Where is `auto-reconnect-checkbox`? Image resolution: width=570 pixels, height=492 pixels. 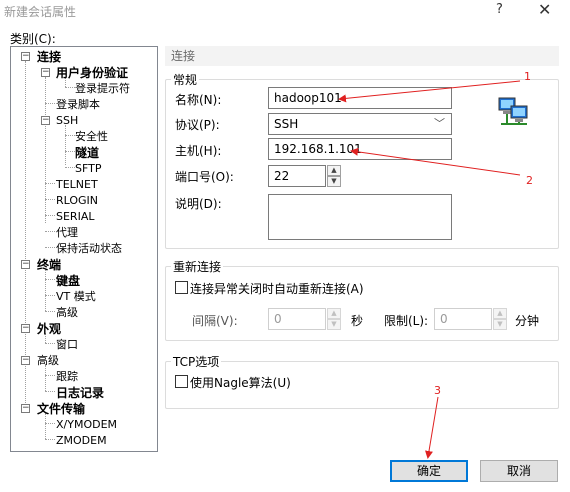 auto-reconnect-checkbox is located at coordinates (181, 287).